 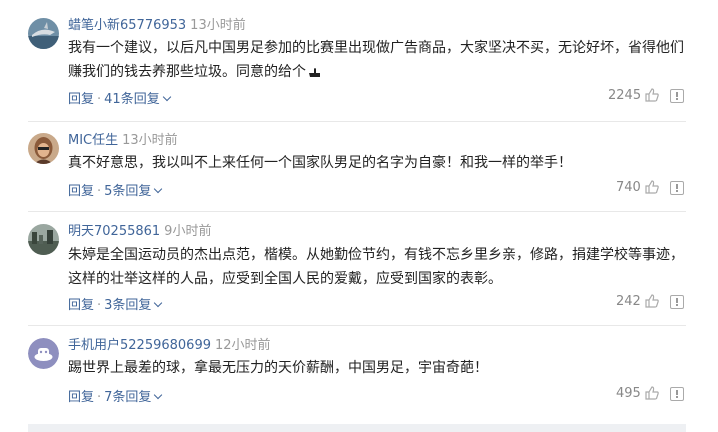 I want to click on comment-header: 手机用户52259680699 12小时前, so click(x=169, y=346).